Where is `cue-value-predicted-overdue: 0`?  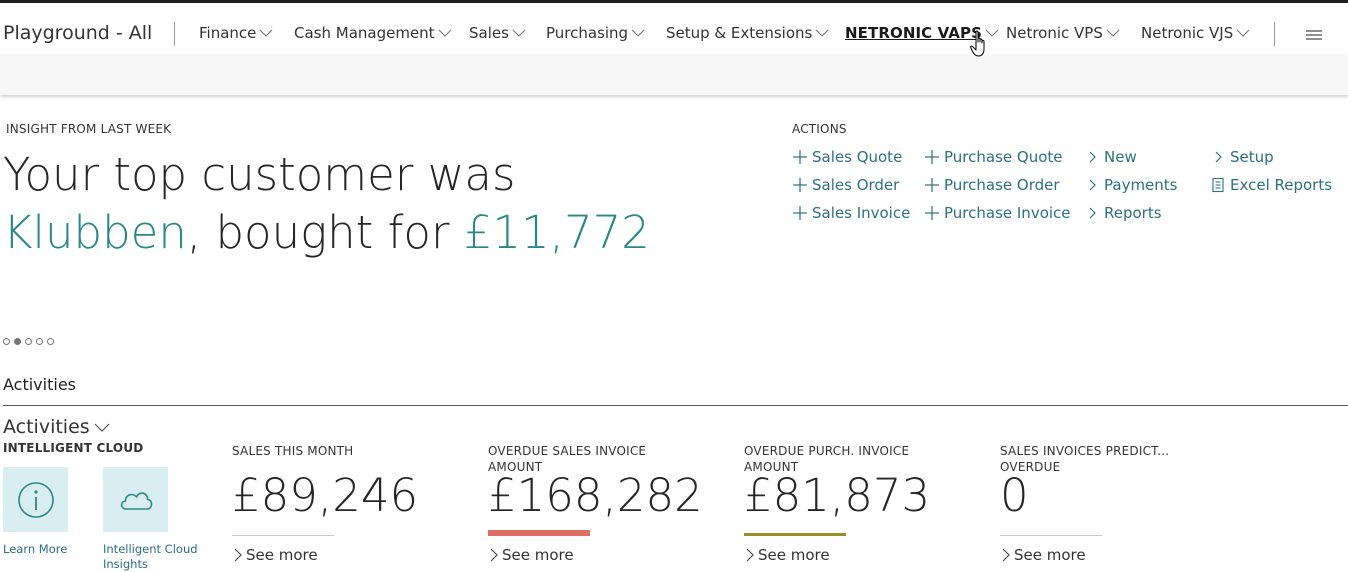
cue-value-predicted-overdue: 0 is located at coordinates (1014, 495).